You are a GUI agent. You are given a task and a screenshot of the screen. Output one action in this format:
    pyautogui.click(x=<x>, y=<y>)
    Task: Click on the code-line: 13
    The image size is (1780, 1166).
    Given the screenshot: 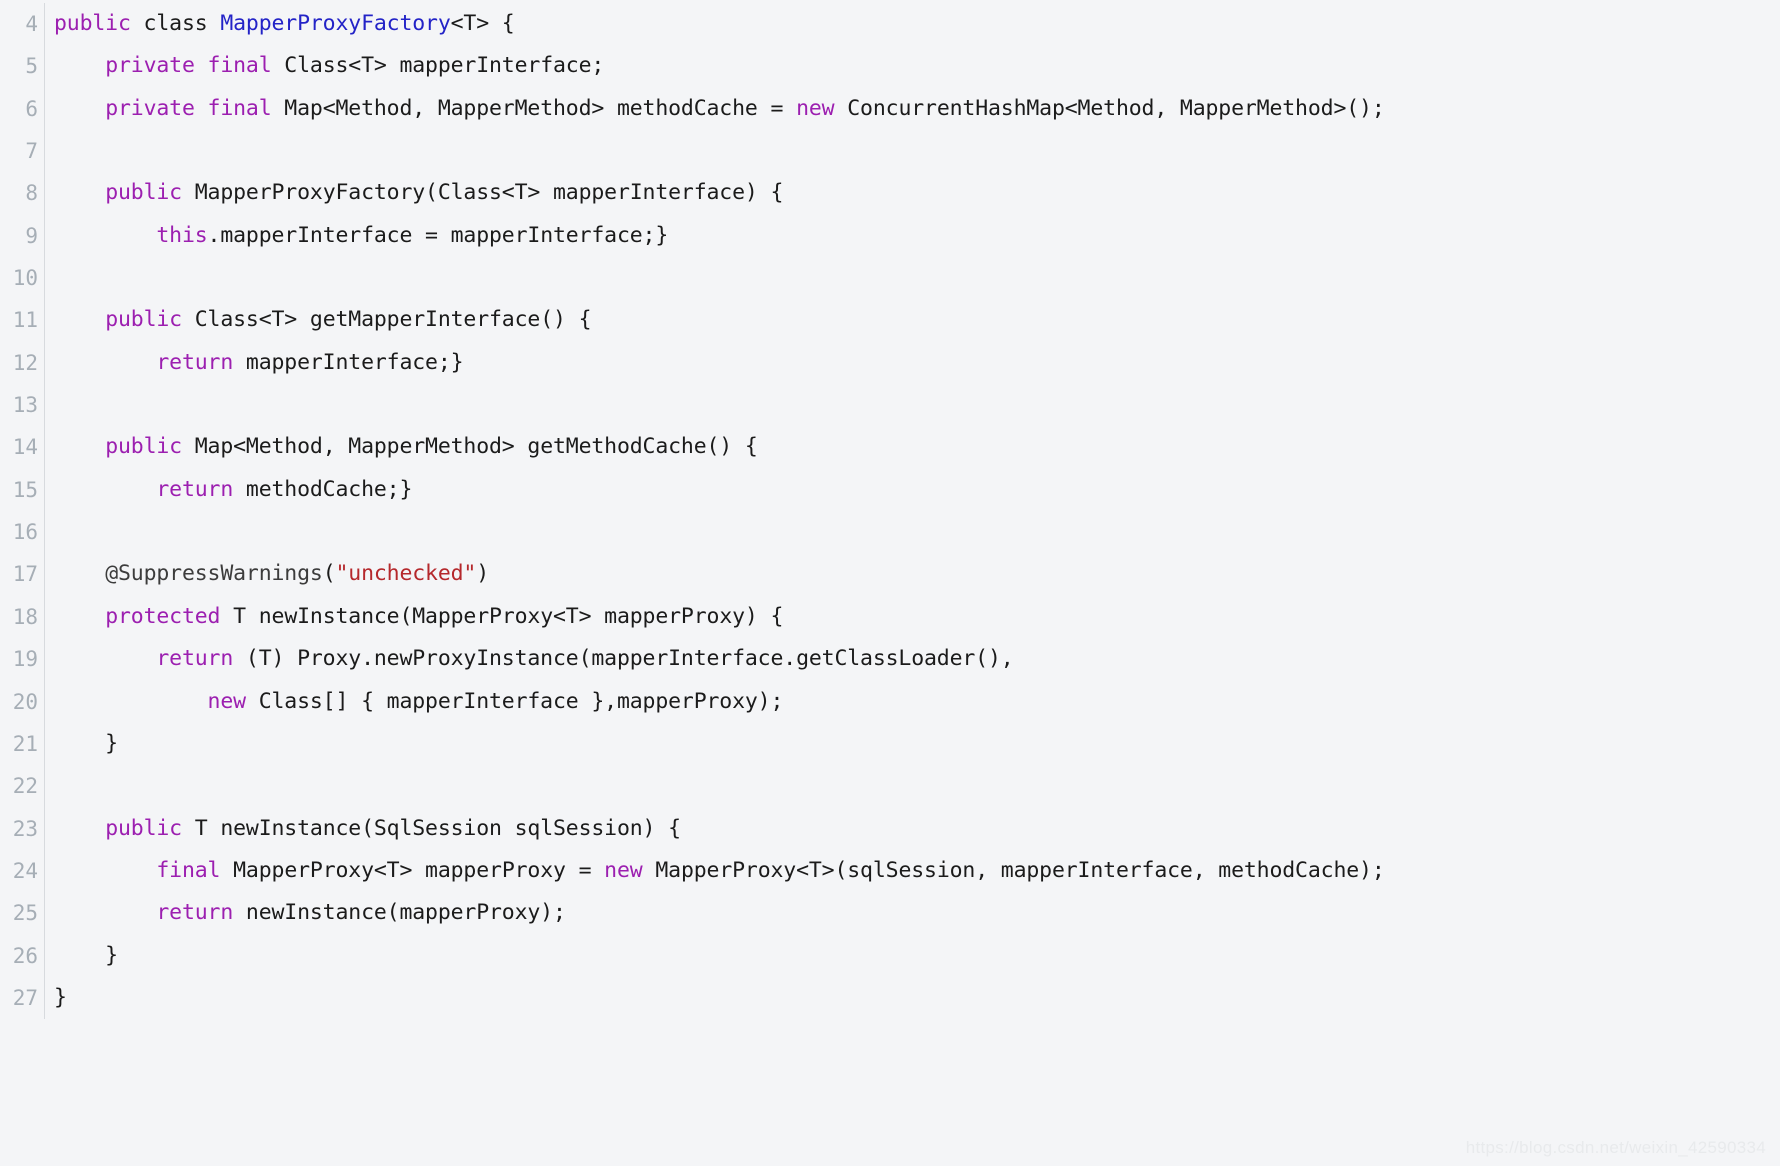 What is the action you would take?
    pyautogui.click(x=890, y=405)
    